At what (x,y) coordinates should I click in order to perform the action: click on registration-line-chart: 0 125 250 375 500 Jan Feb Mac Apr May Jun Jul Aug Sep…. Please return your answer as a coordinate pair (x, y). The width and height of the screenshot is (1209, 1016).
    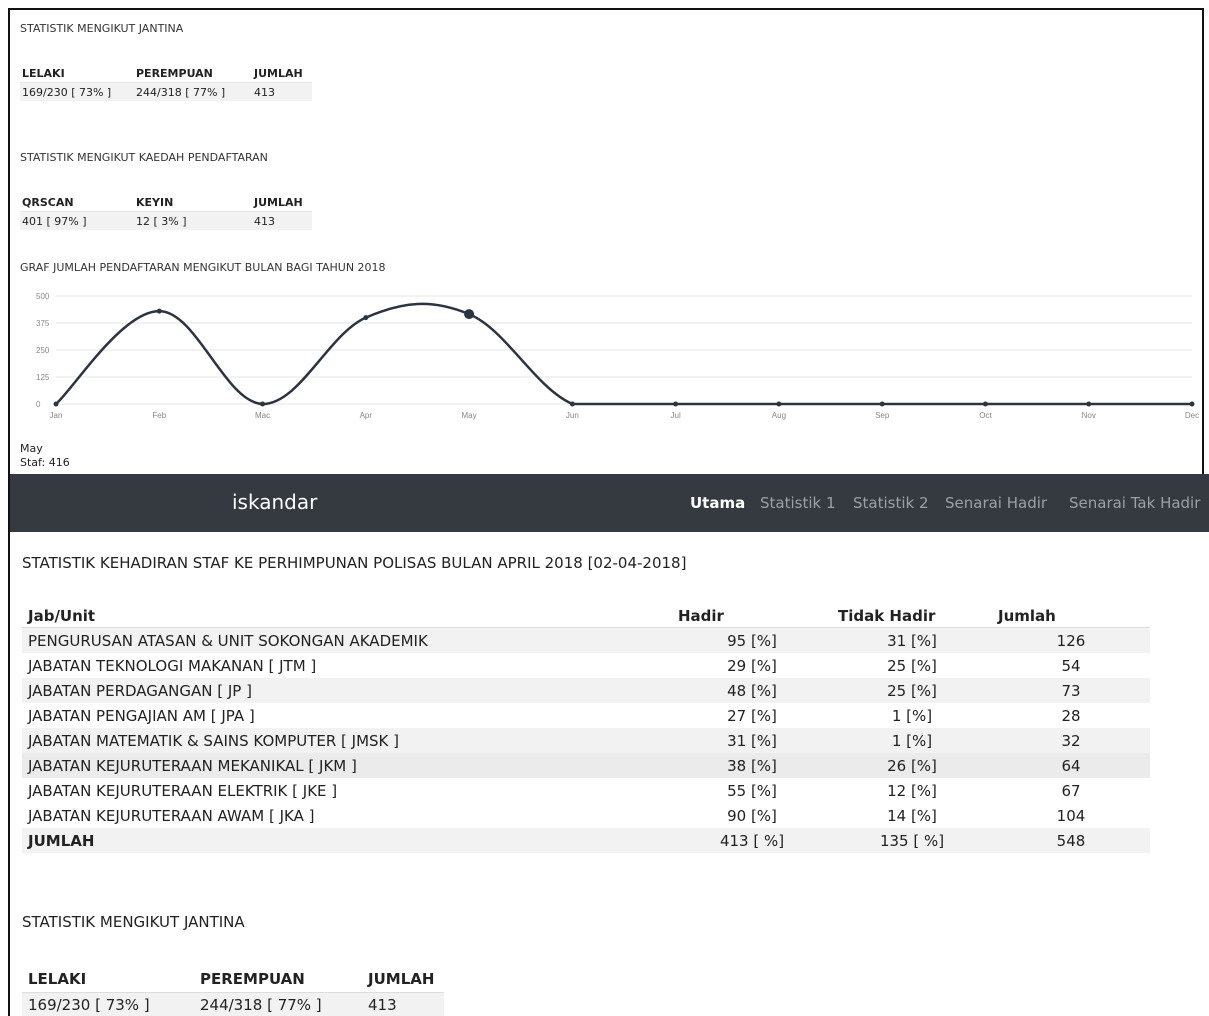
    Looking at the image, I should click on (611, 363).